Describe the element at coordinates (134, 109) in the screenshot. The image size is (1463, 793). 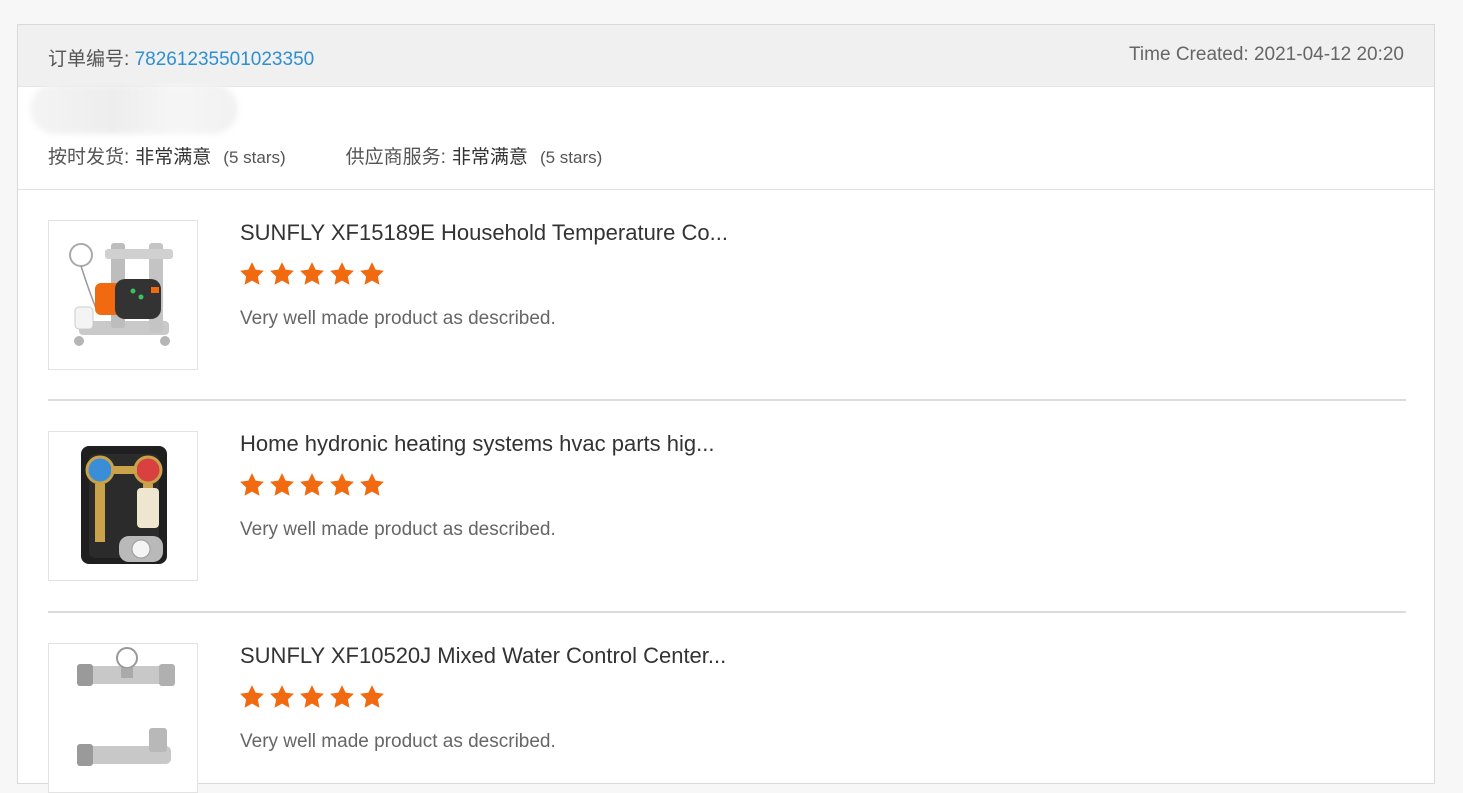
I see `blurred-buyer-name` at that location.